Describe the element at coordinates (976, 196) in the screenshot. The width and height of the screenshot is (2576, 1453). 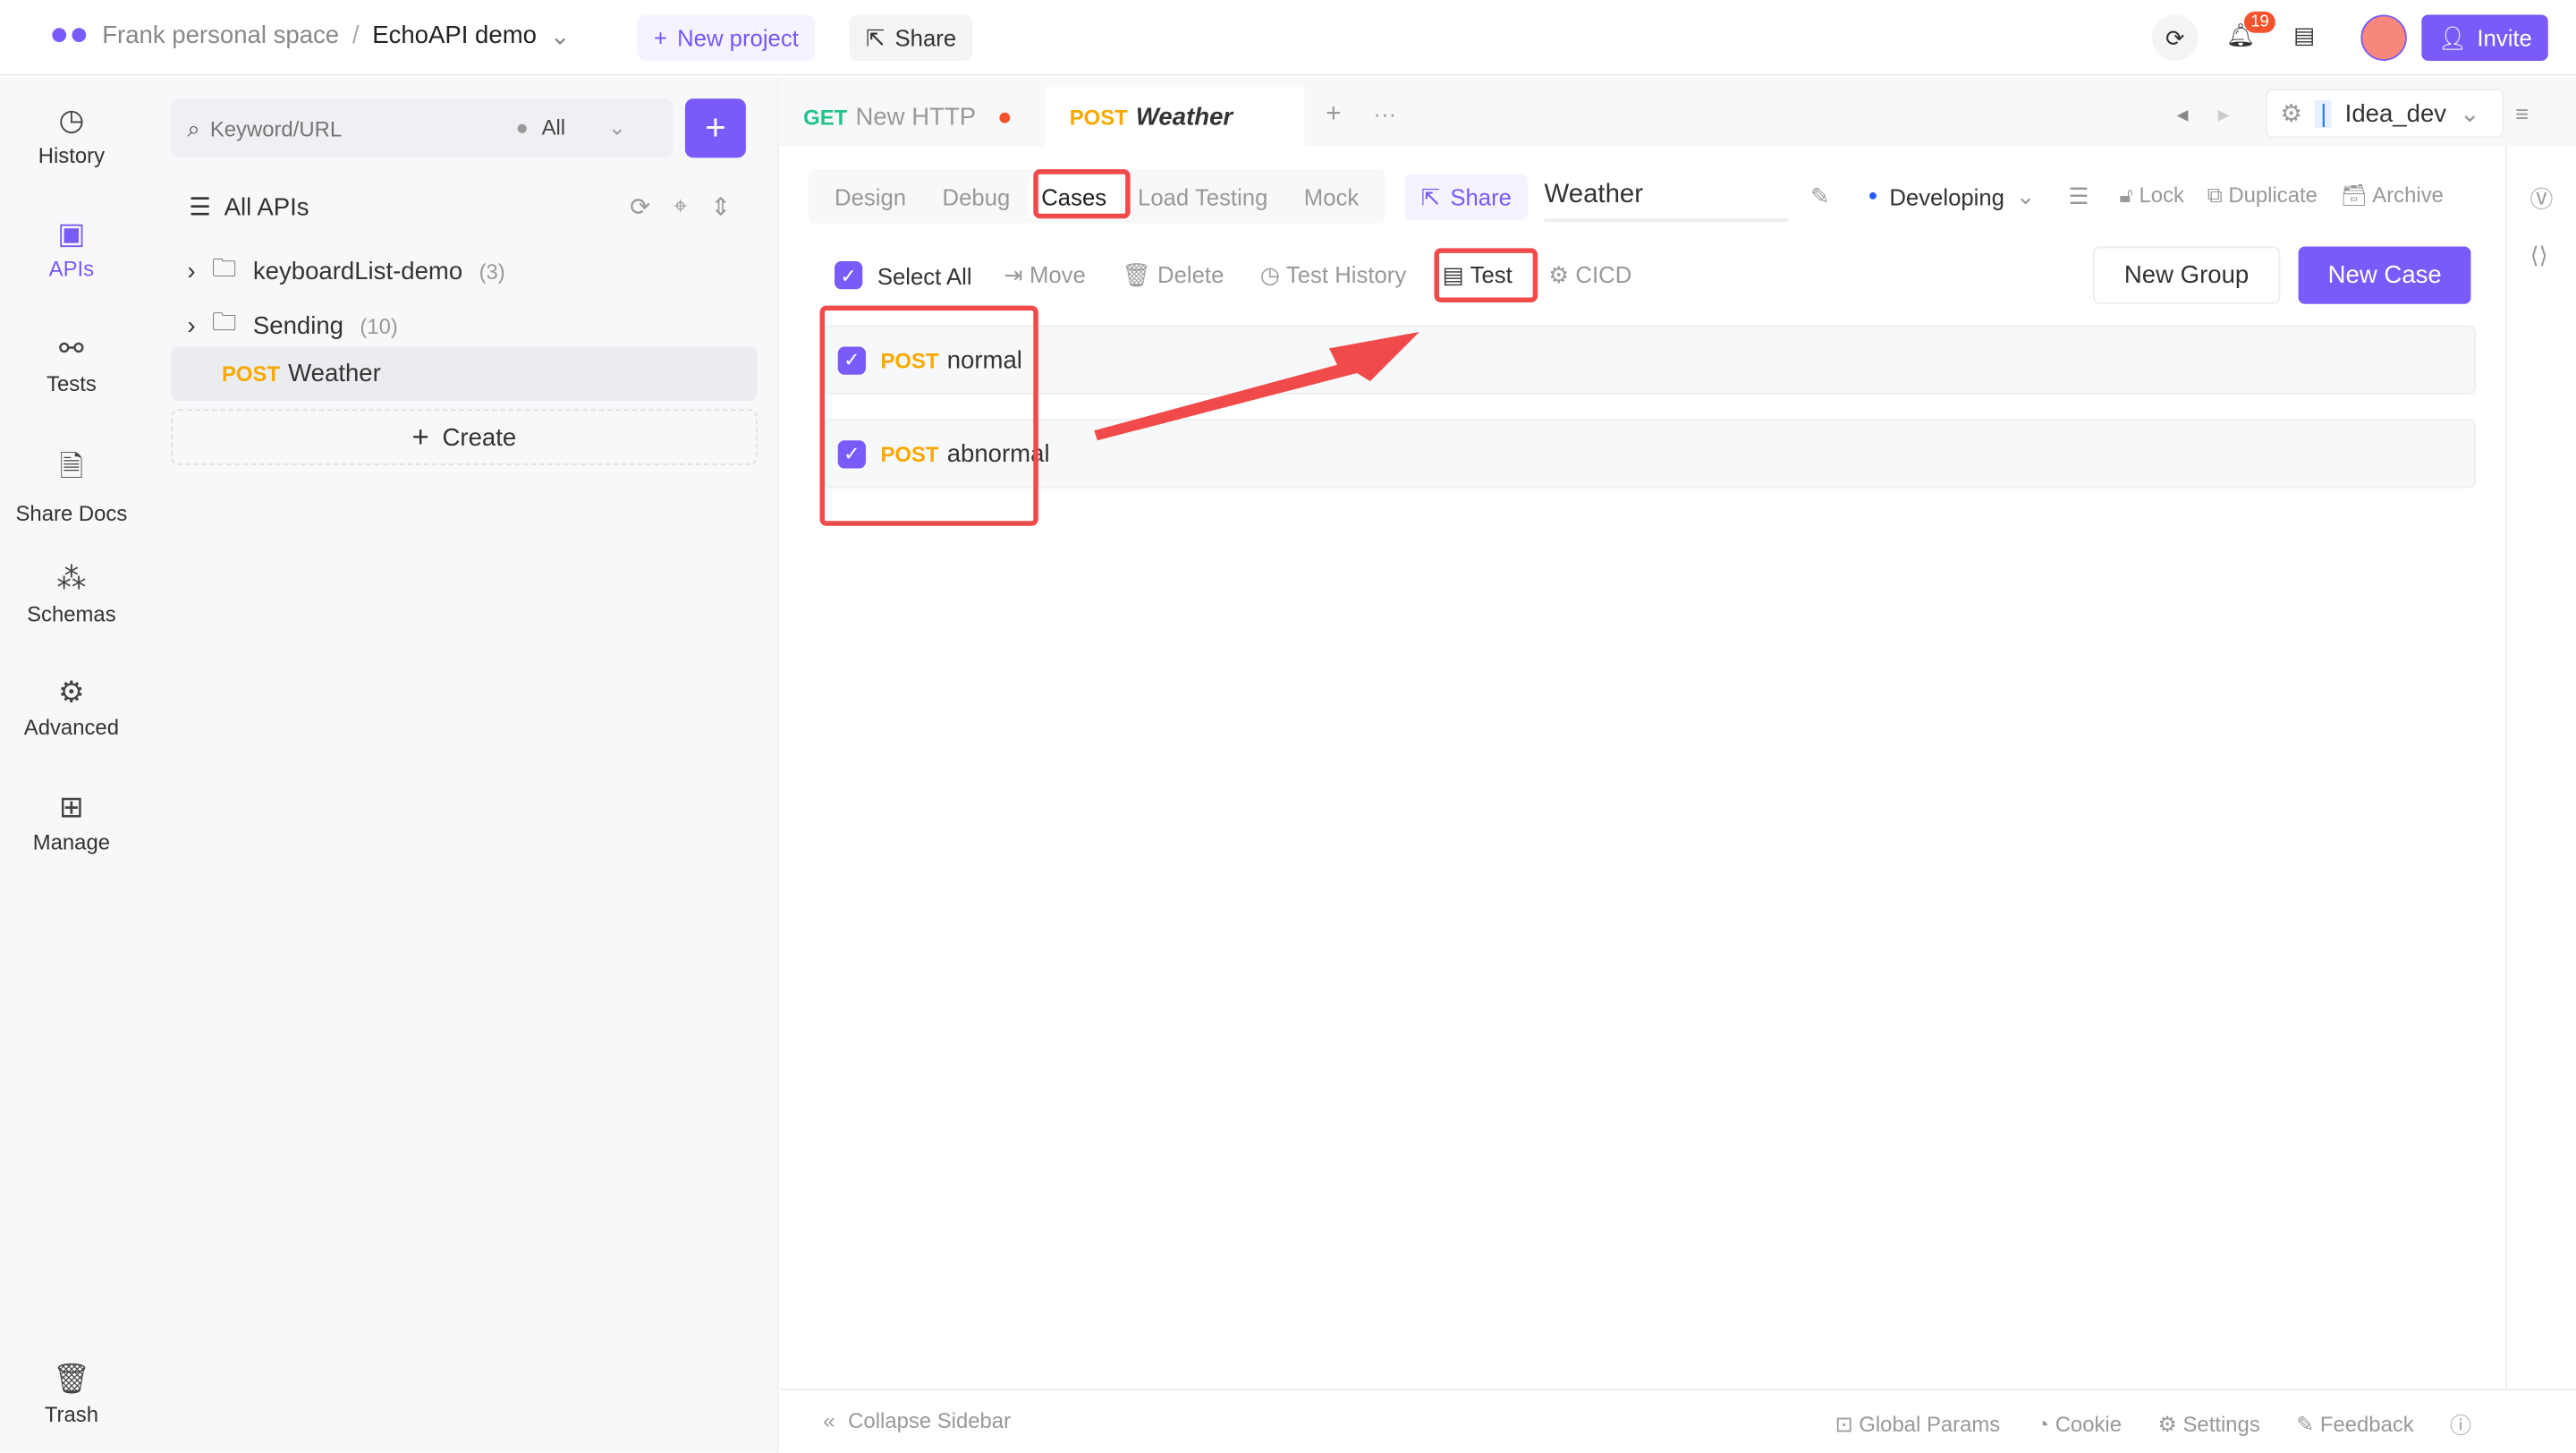
I see `subtab-debug: Debug` at that location.